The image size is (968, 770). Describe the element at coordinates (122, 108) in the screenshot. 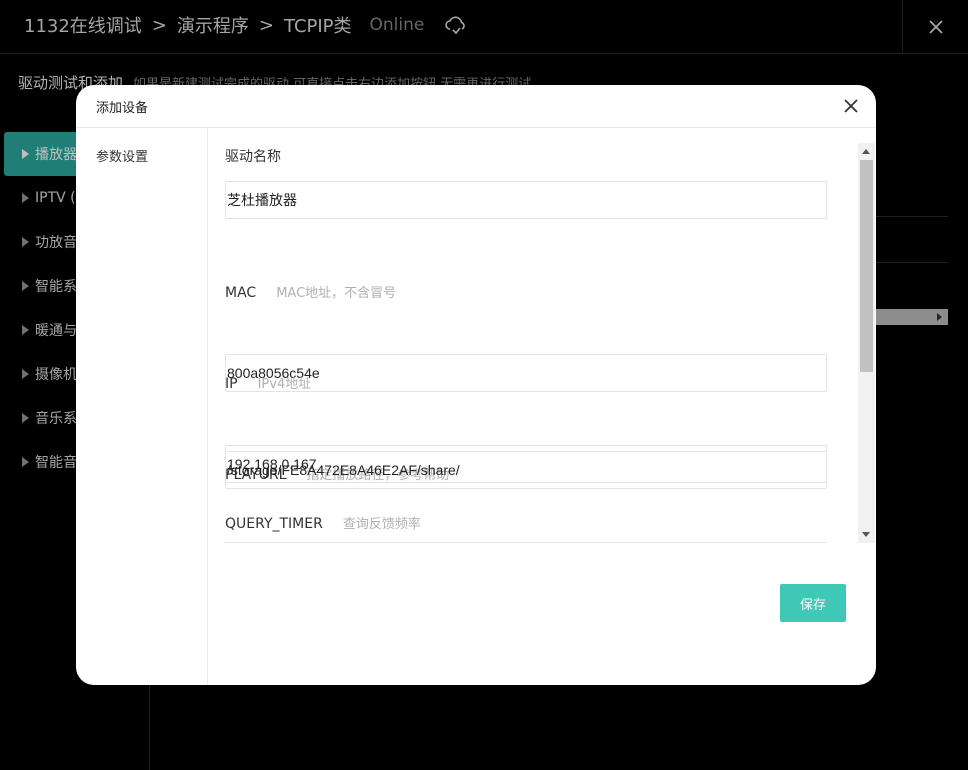

I see `dialog-title: 添加设备` at that location.